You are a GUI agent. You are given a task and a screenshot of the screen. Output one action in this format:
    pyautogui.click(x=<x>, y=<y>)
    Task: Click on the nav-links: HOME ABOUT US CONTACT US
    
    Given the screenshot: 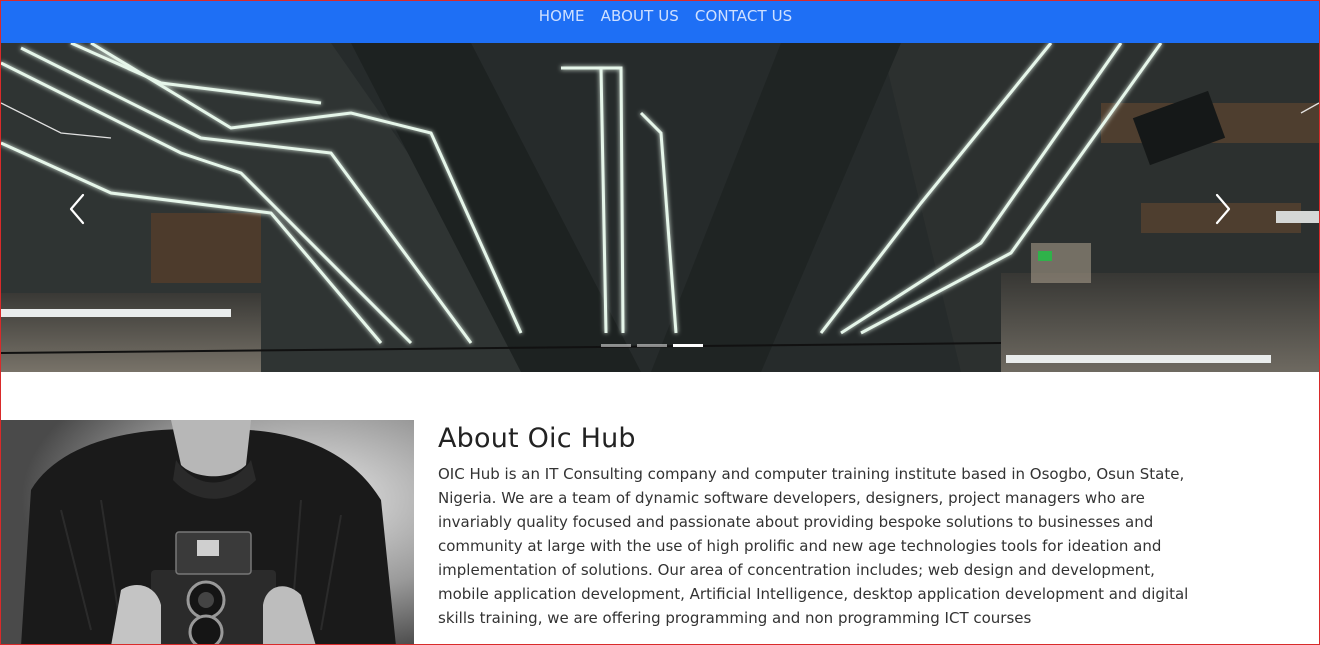 What is the action you would take?
    pyautogui.click(x=666, y=16)
    